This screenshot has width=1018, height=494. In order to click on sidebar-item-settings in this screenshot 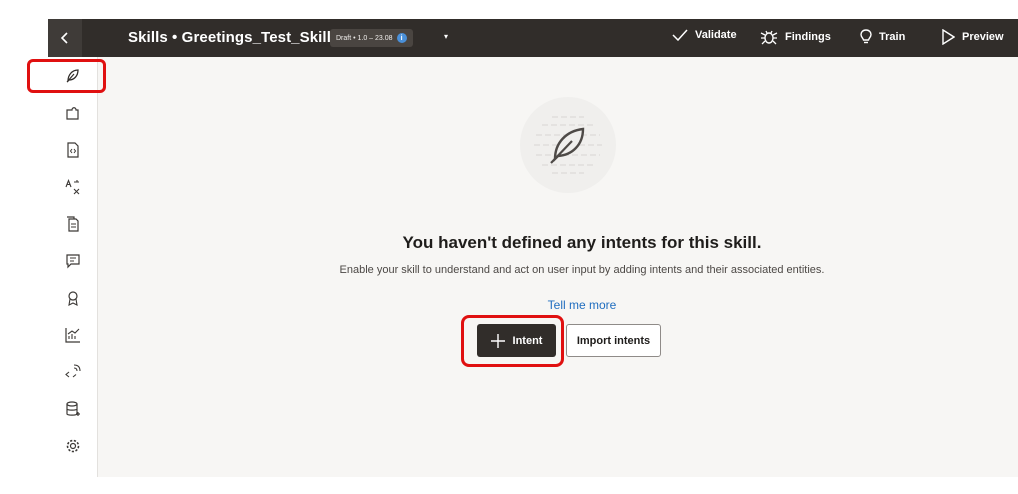, I will do `click(73, 446)`.